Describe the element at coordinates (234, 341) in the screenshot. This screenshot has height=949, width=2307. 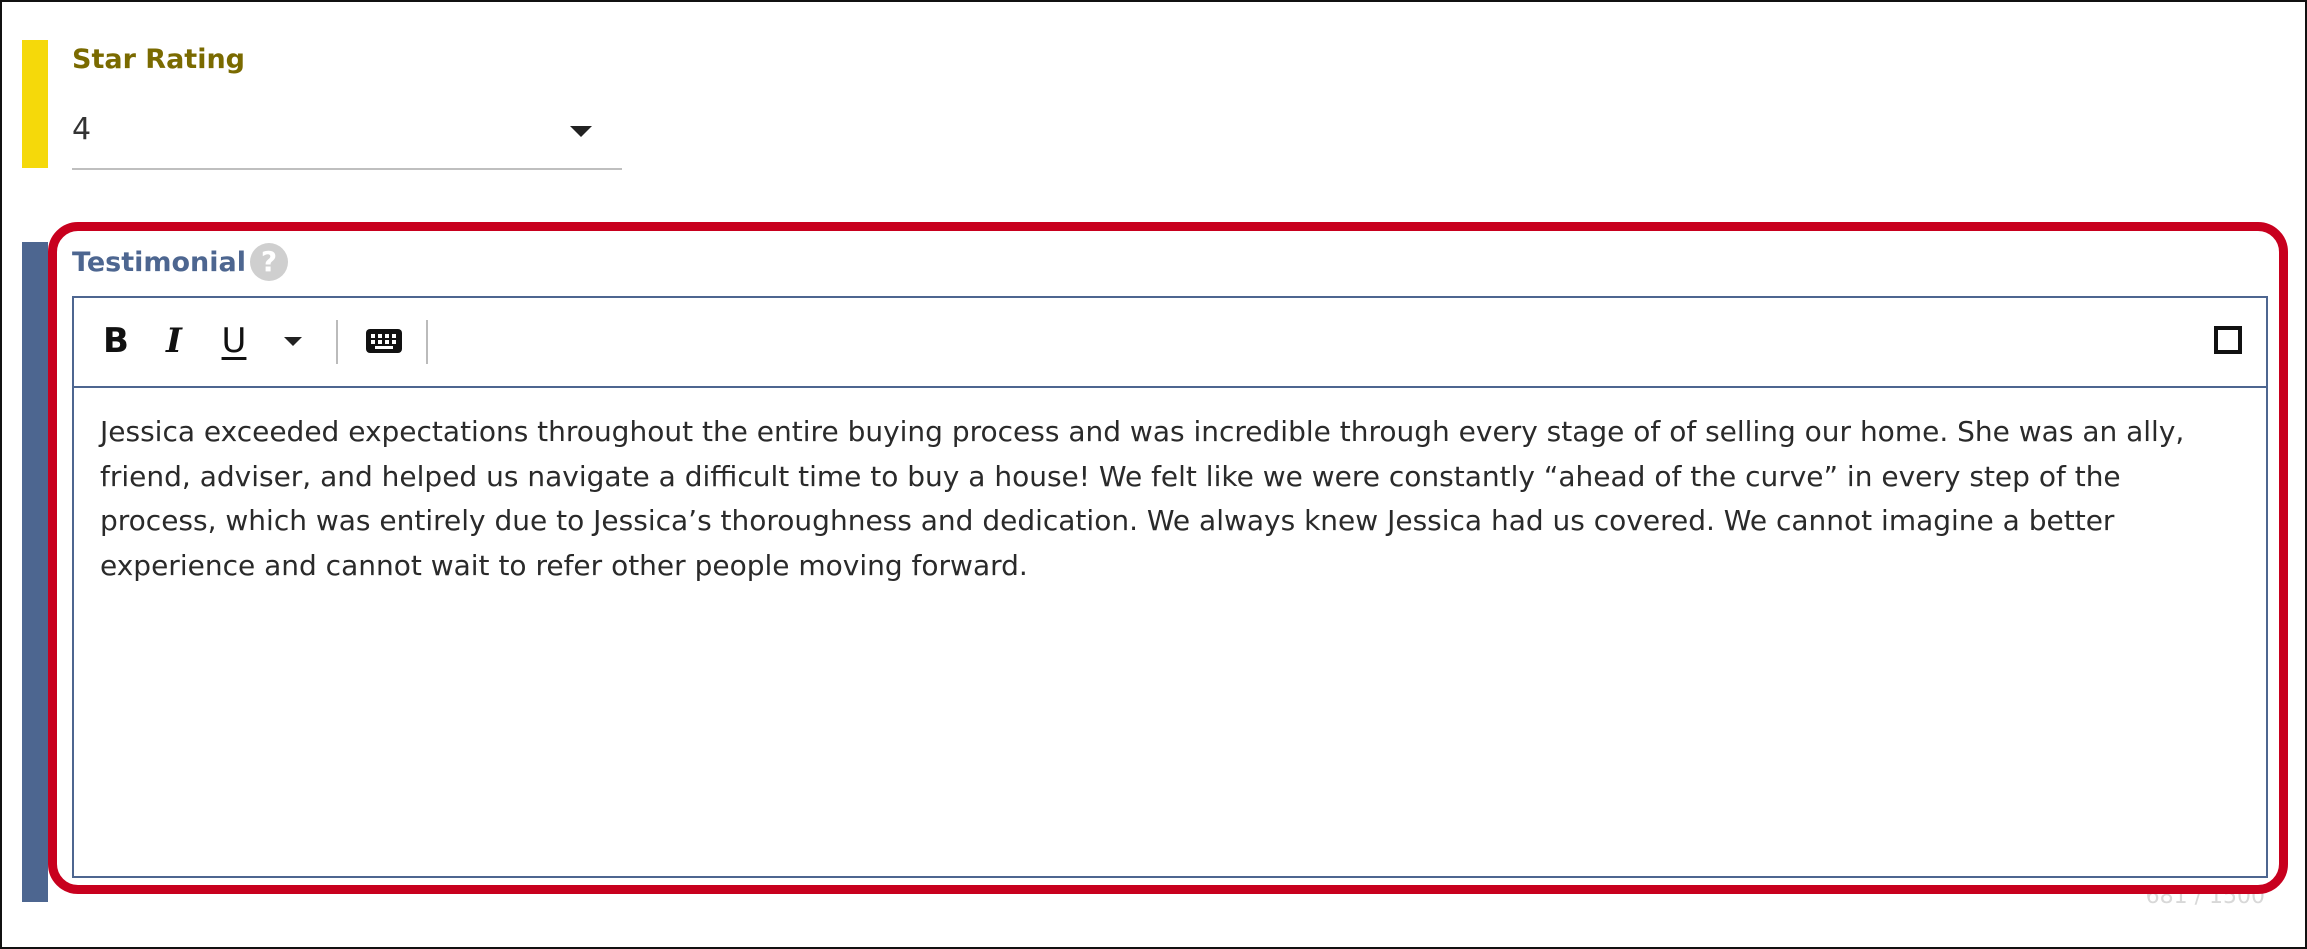
I see `underline-icon: U` at that location.